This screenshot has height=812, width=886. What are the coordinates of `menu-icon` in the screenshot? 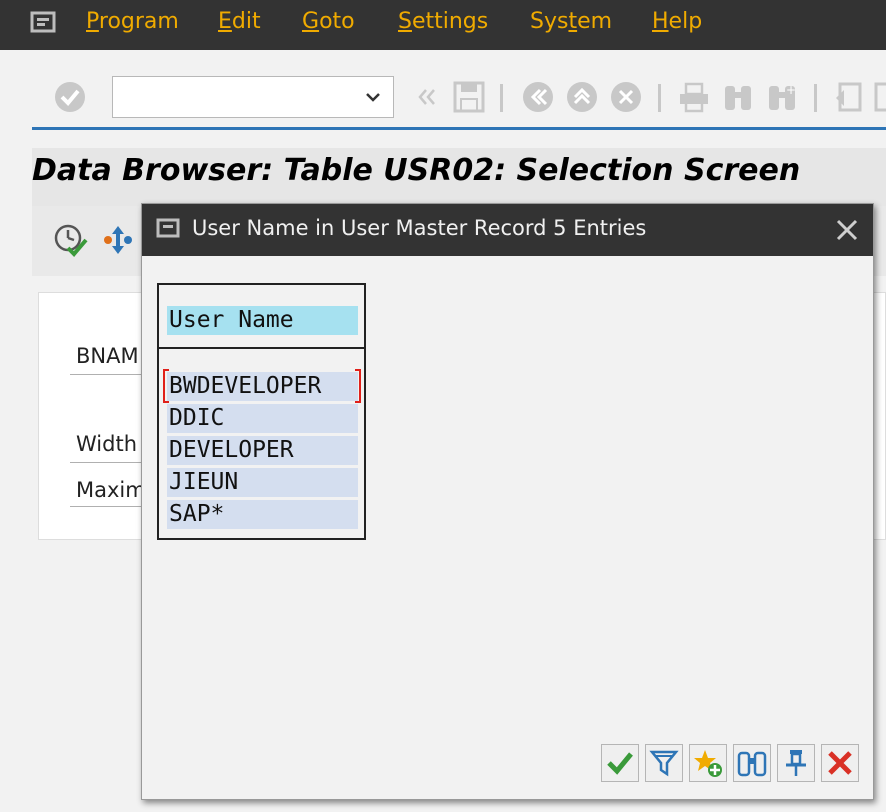 It's located at (45, 23).